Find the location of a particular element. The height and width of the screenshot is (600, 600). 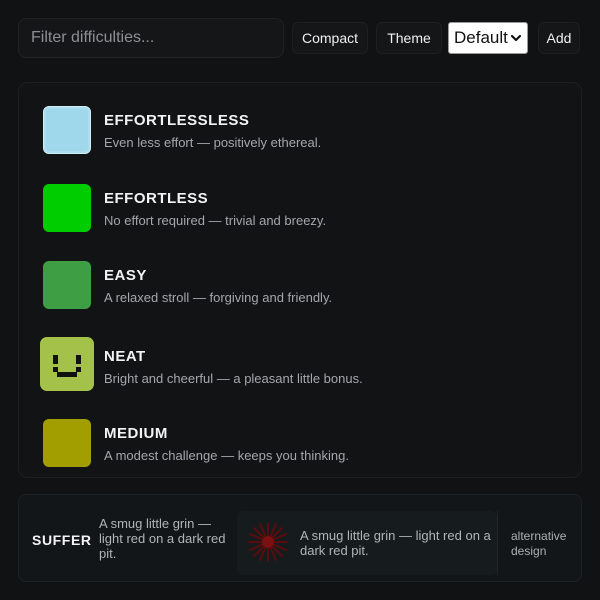

difficulty-description: No effort required — trivial and breezy. is located at coordinates (215, 220).